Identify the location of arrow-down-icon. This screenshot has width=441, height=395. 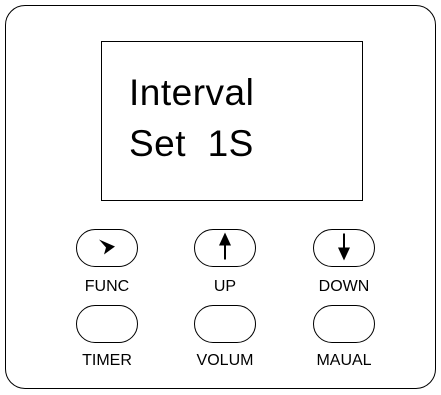
(344, 248).